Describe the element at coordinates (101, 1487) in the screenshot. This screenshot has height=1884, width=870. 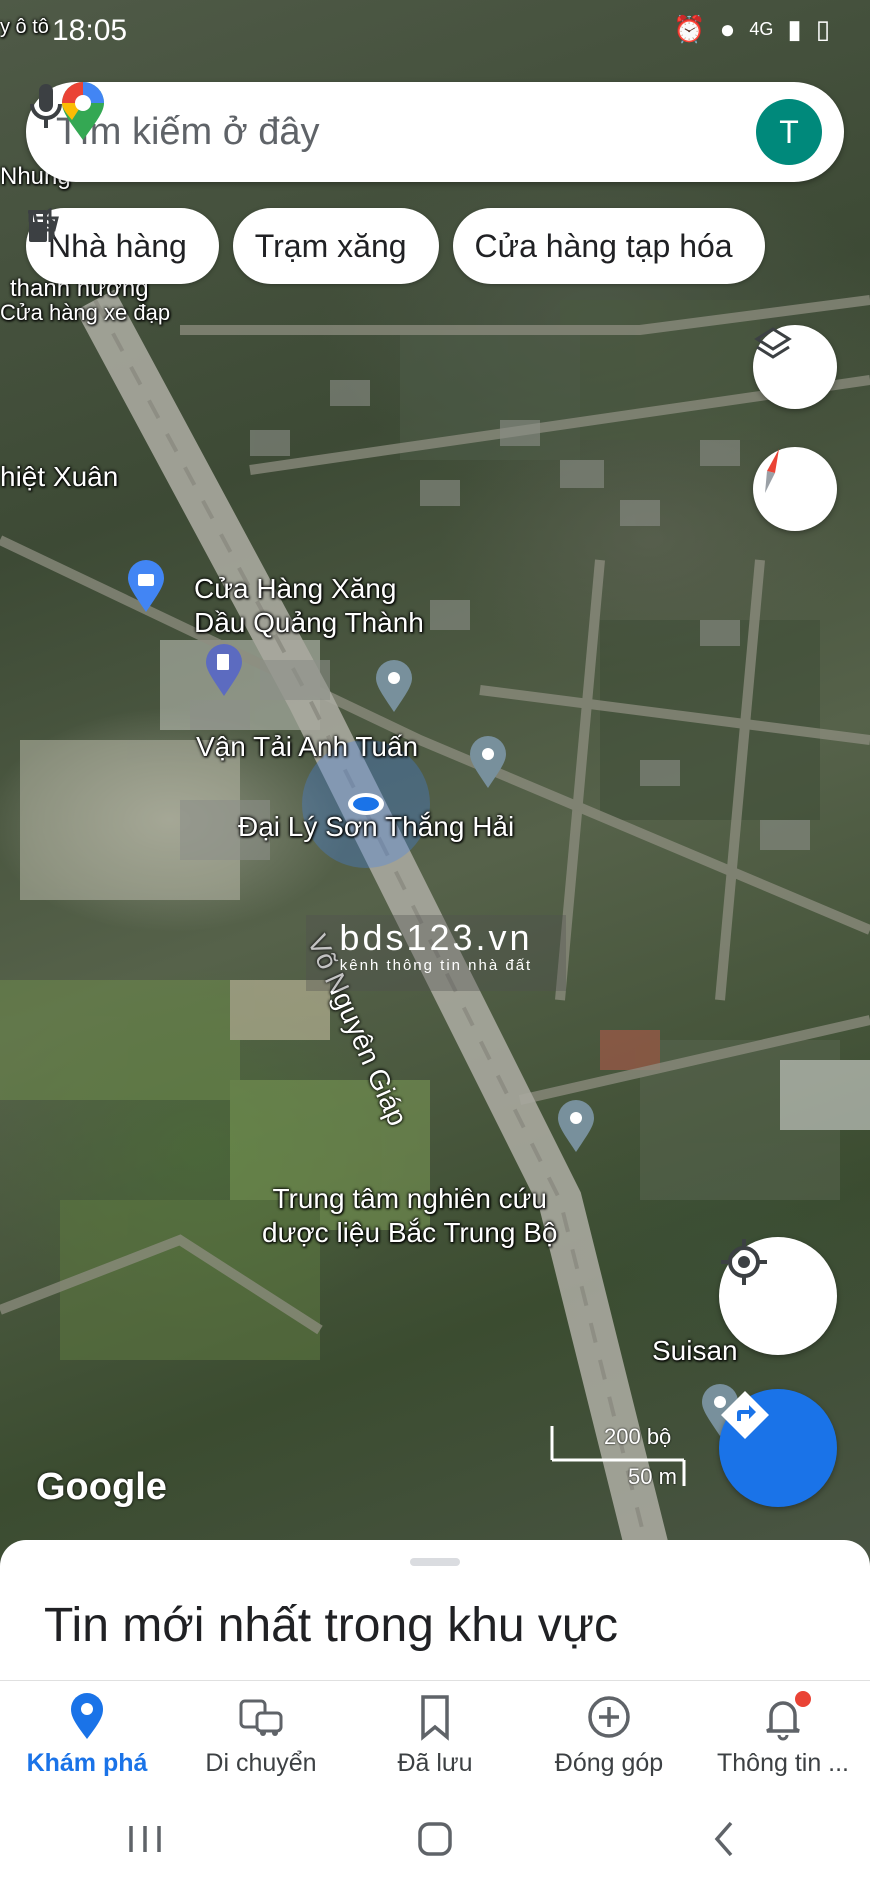
I see `google-logo: Google` at that location.